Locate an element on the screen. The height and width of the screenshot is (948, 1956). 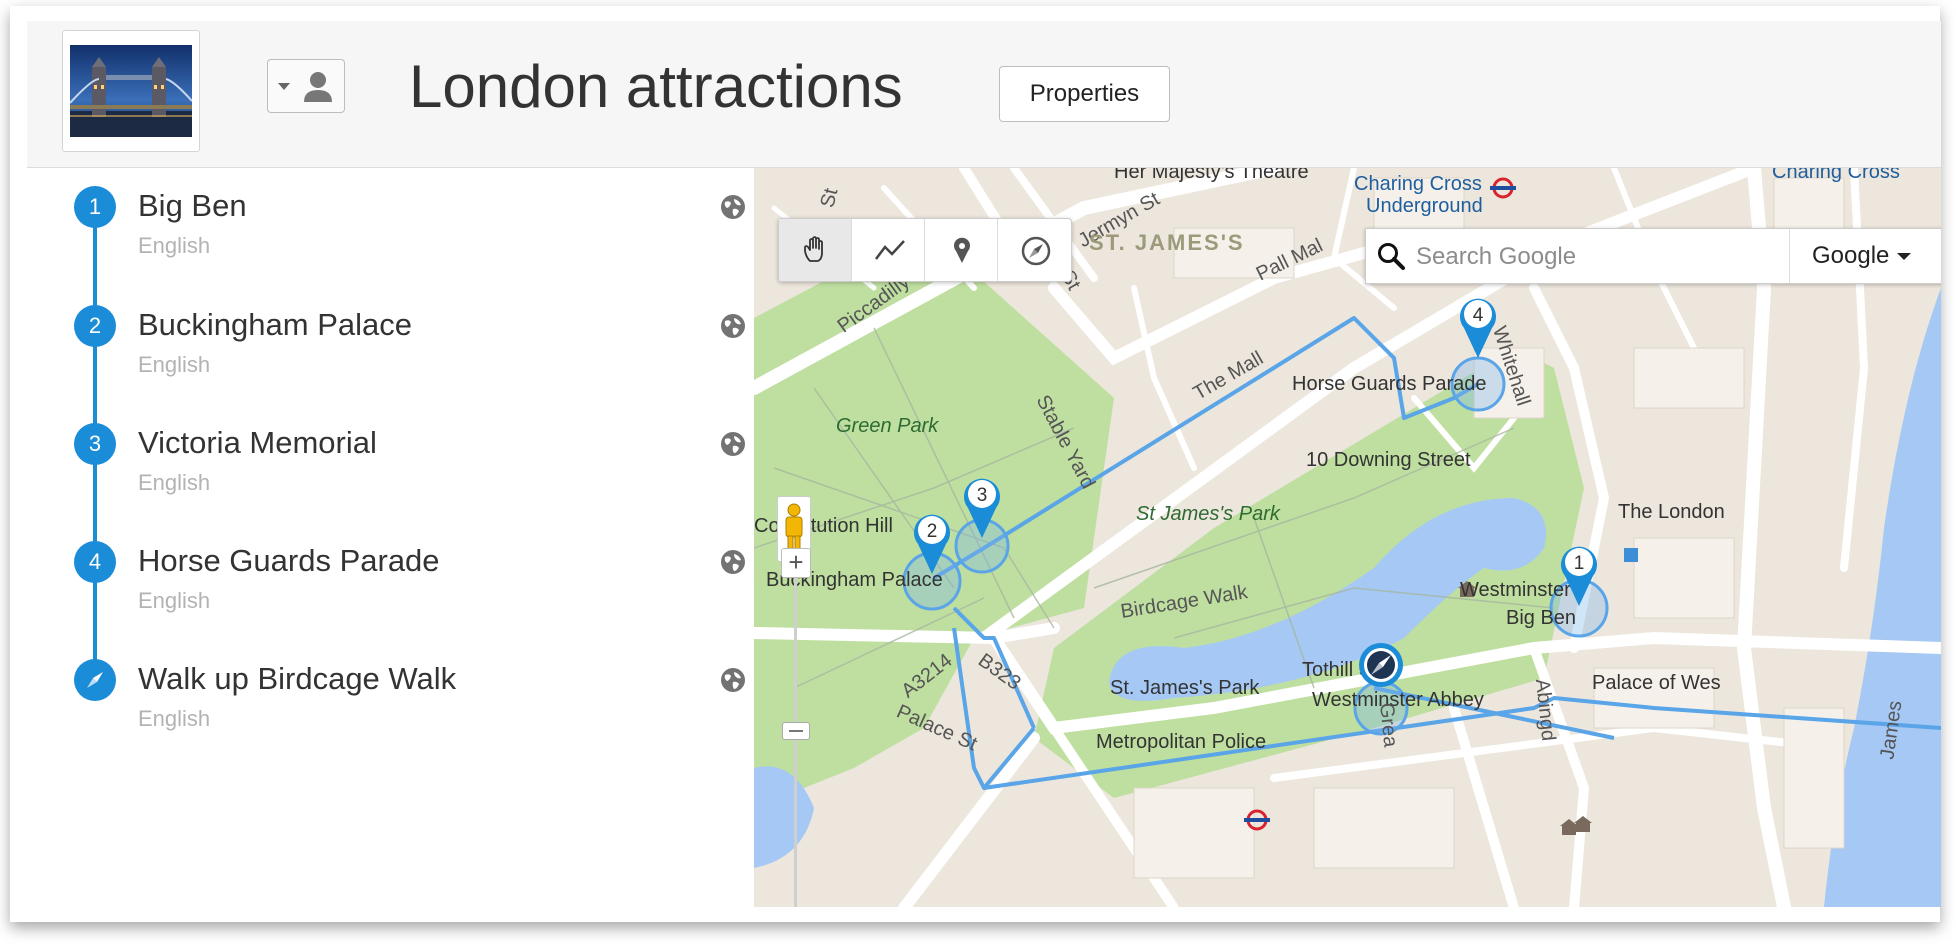
stop-number-badge: 3 is located at coordinates (95, 444).